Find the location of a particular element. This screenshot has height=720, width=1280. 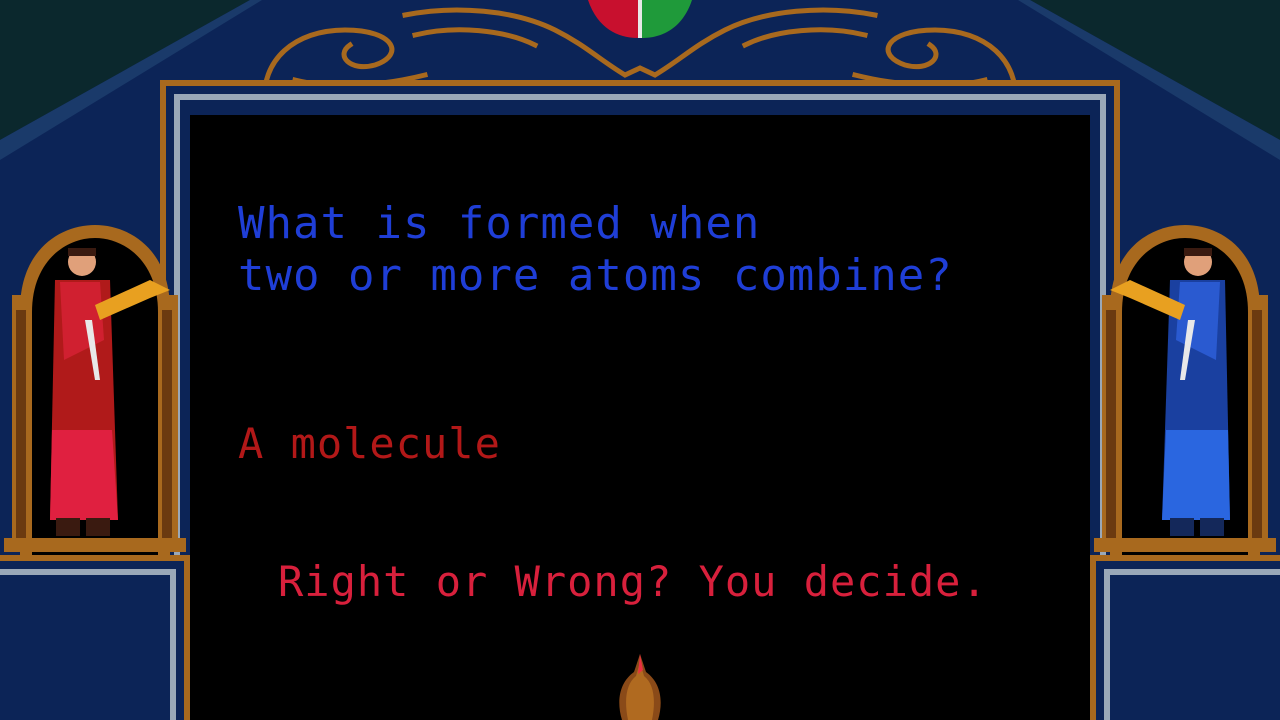

flame-icon is located at coordinates (640, 687).